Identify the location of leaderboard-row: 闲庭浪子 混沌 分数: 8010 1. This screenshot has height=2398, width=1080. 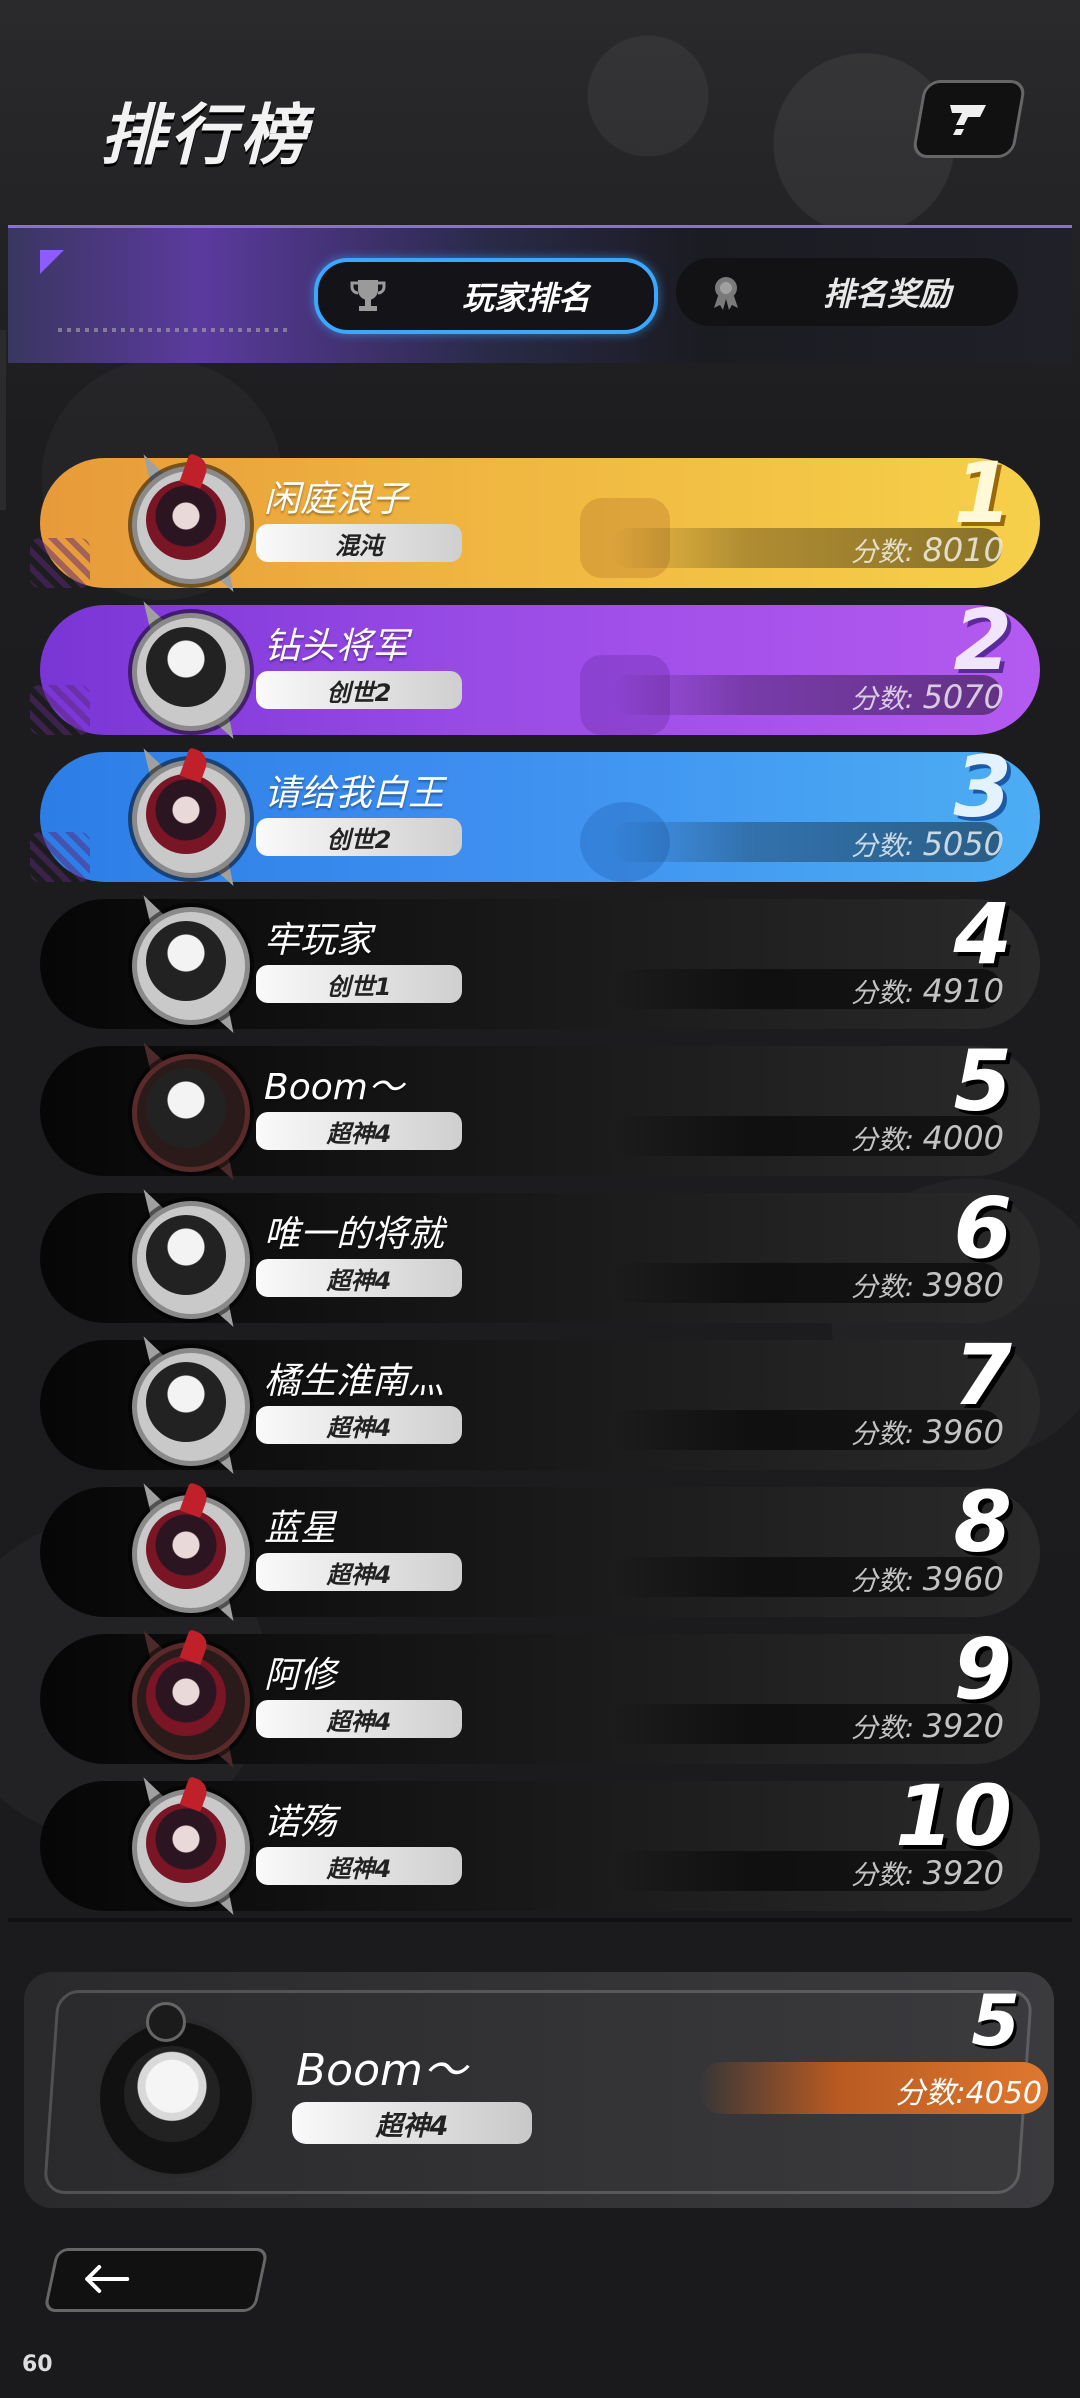
(535, 520).